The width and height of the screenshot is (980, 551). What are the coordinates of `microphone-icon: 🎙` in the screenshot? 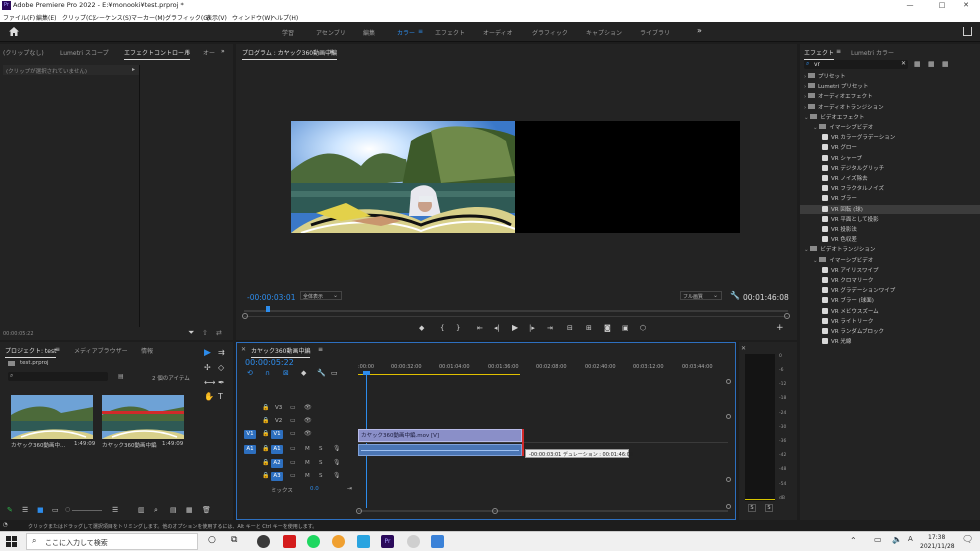 It's located at (337, 475).